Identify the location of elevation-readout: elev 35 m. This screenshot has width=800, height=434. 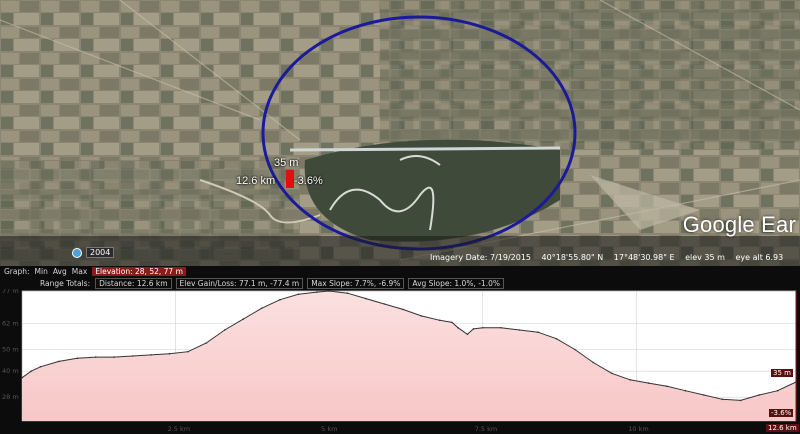
(705, 257).